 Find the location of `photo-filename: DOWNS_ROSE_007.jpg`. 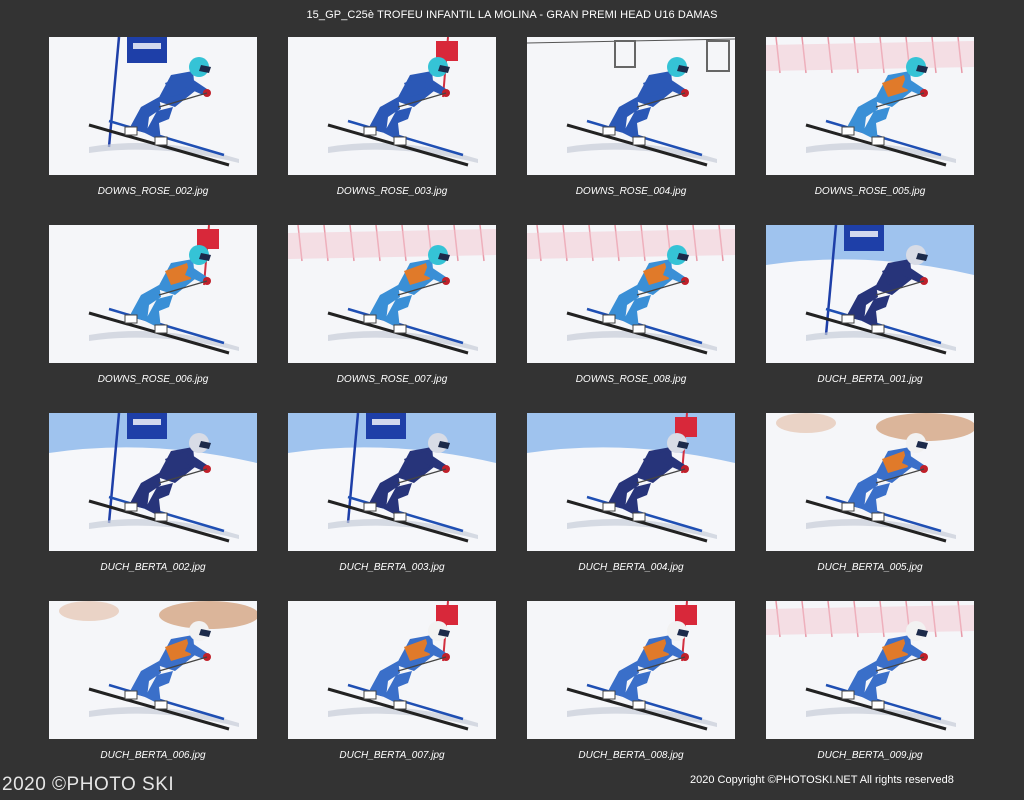

photo-filename: DOWNS_ROSE_007.jpg is located at coordinates (392, 379).